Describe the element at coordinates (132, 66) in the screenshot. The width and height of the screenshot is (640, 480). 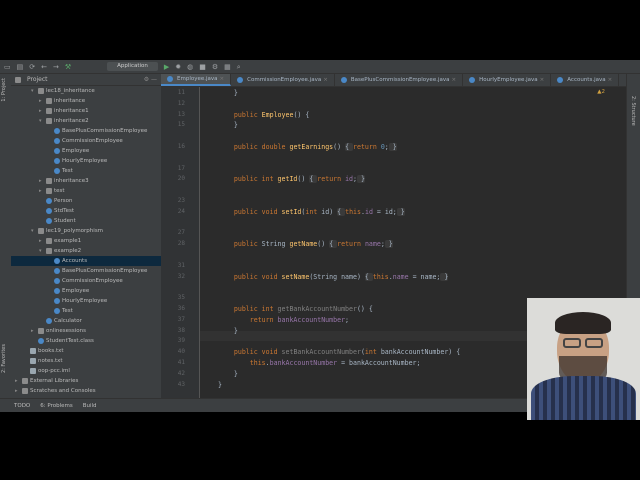
I see `run-configuration-select: Application` at that location.